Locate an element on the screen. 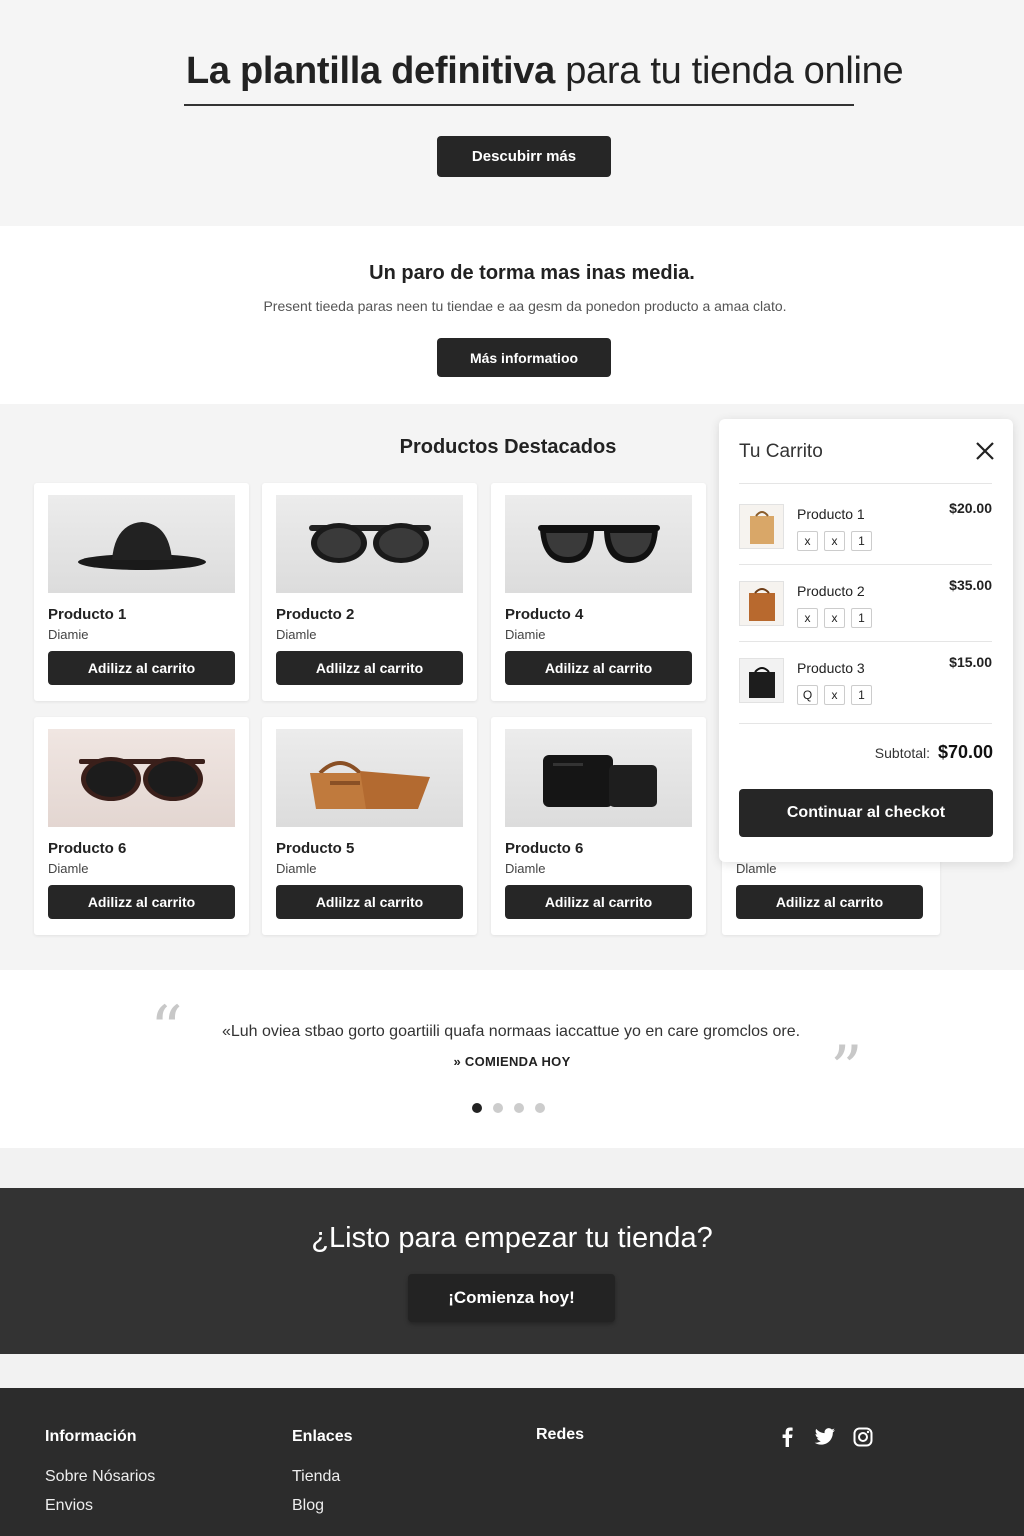  product-card: Producto 4 Diamie Adilizz al carrito is located at coordinates (598, 592).